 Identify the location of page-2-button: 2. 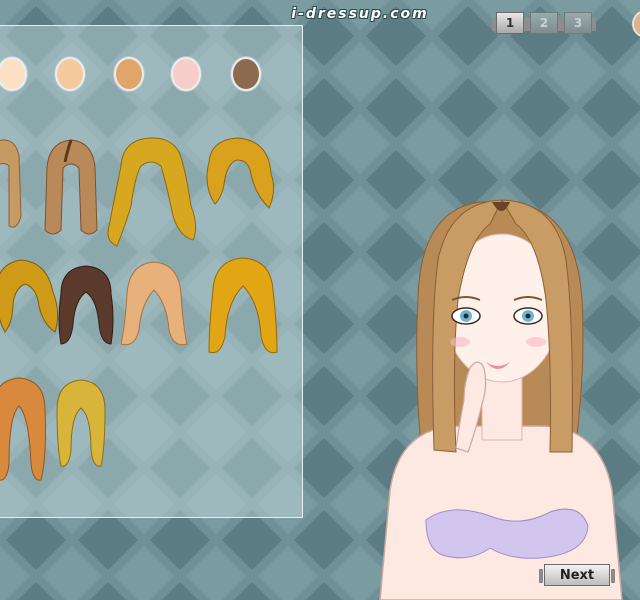
(544, 23).